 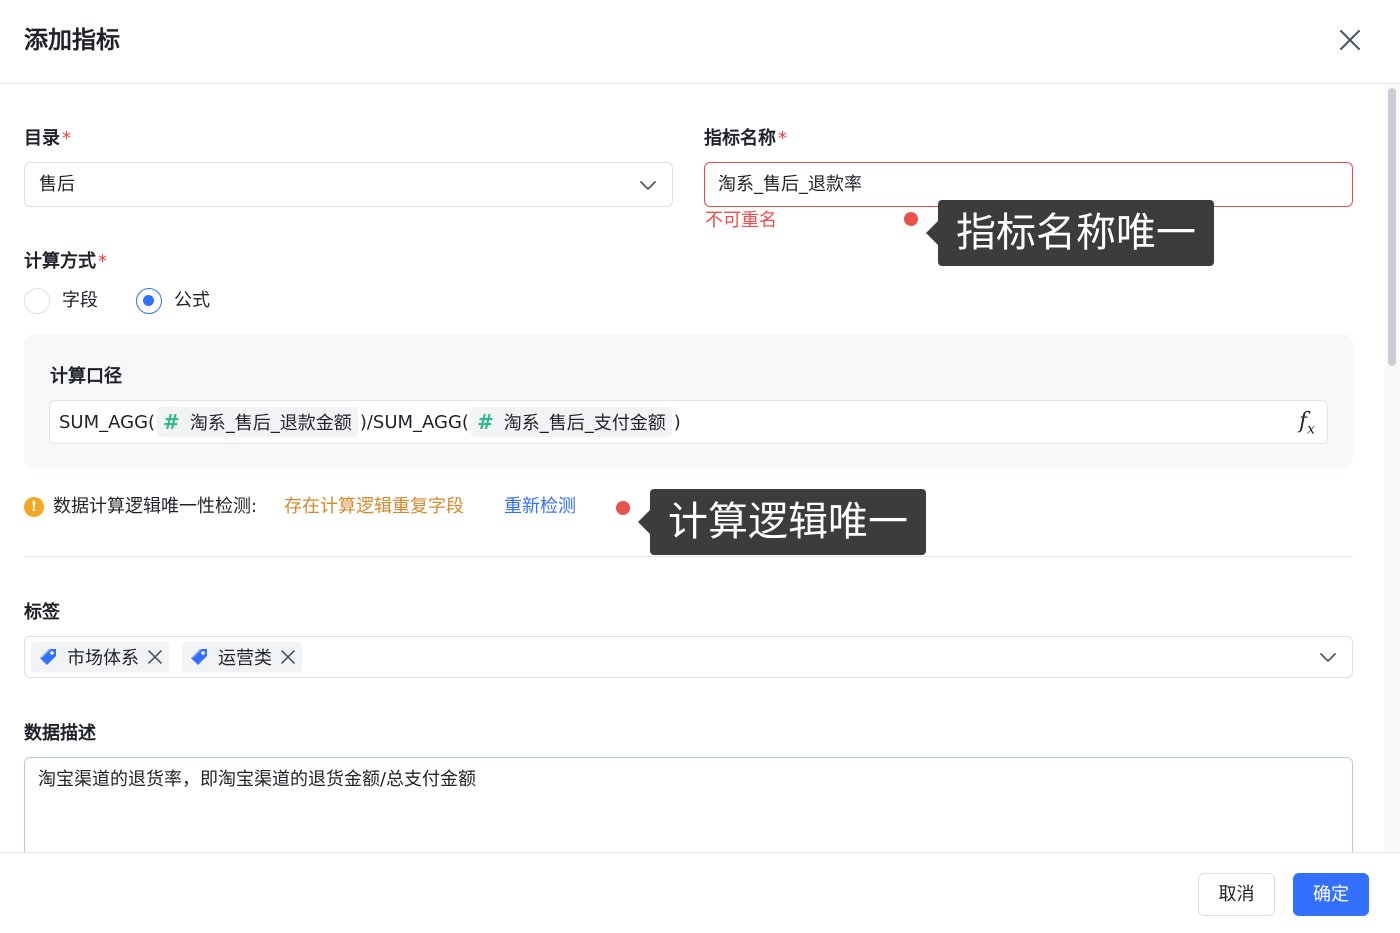 I want to click on cancel-button: 取消, so click(x=1236, y=894).